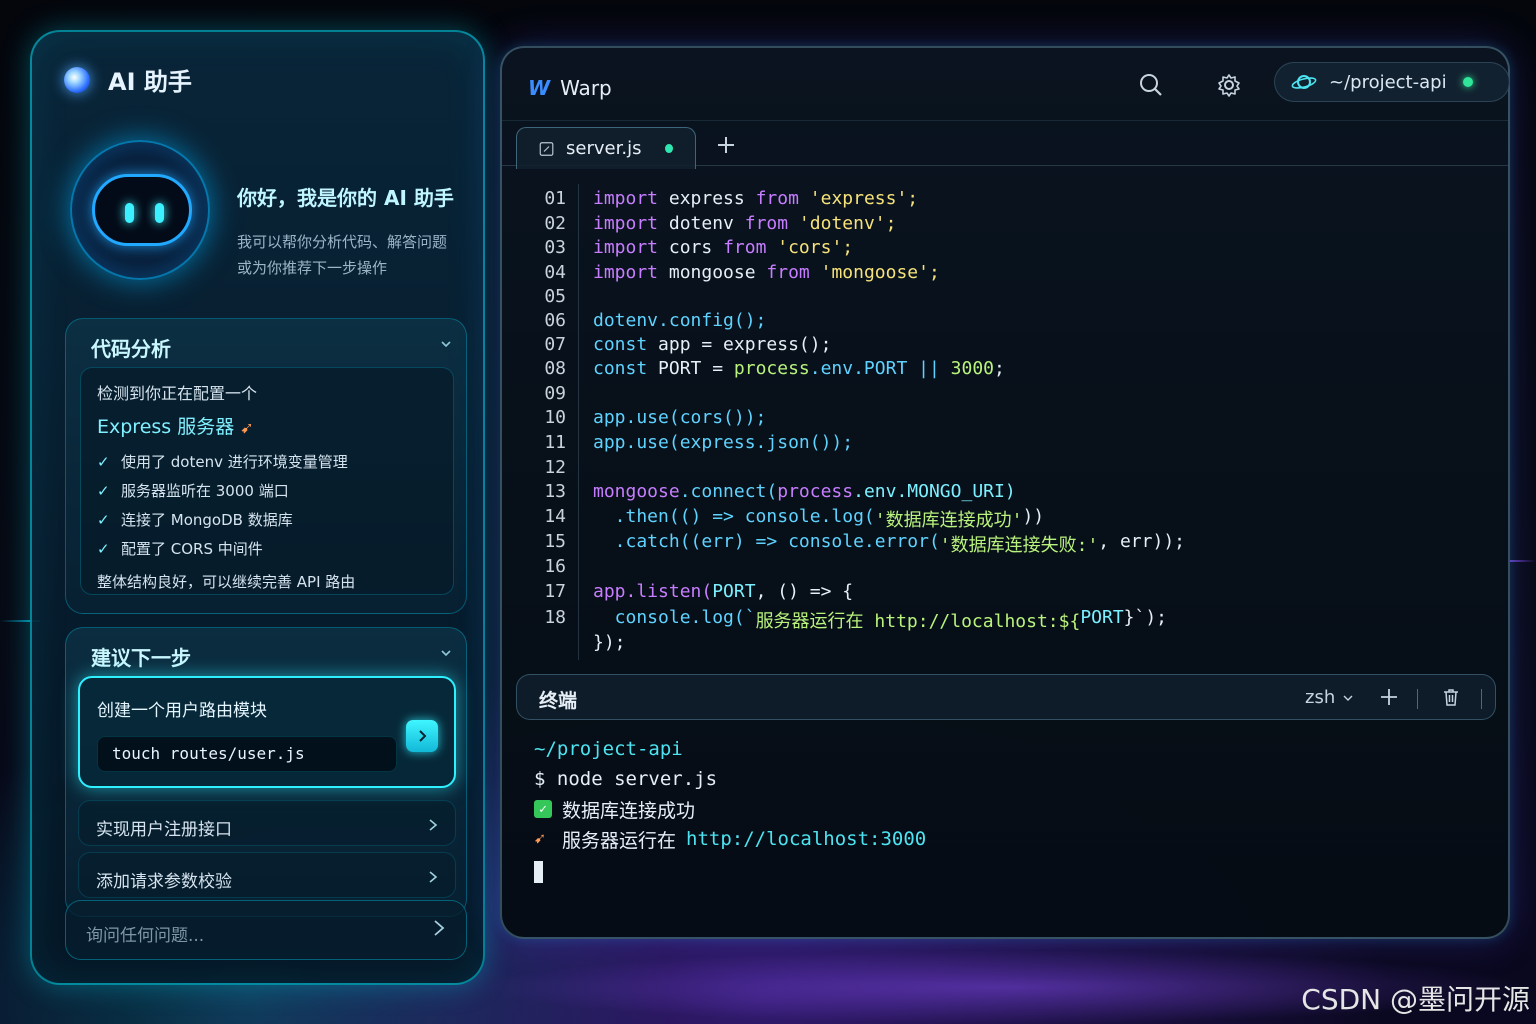  What do you see at coordinates (267, 548) in the screenshot?
I see `check-item: ✓ 配置了 CORS 中间件` at bounding box center [267, 548].